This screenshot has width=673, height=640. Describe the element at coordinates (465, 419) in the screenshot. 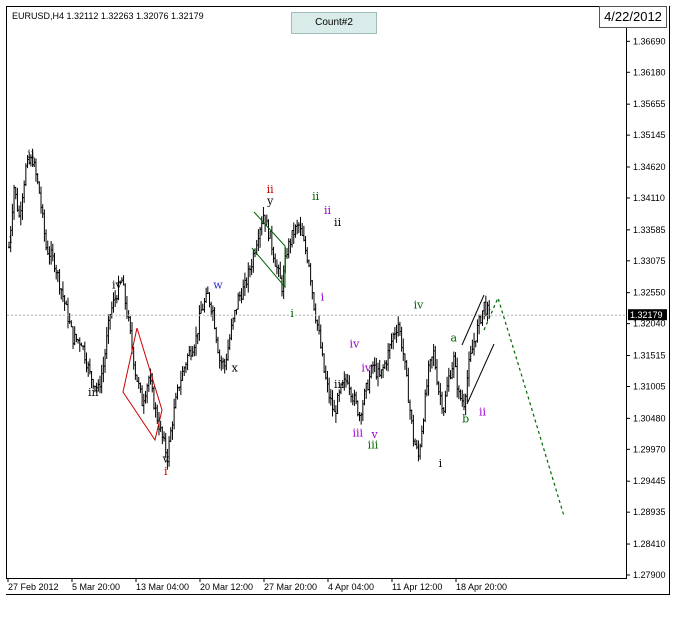

I see `wave-label: b` at that location.